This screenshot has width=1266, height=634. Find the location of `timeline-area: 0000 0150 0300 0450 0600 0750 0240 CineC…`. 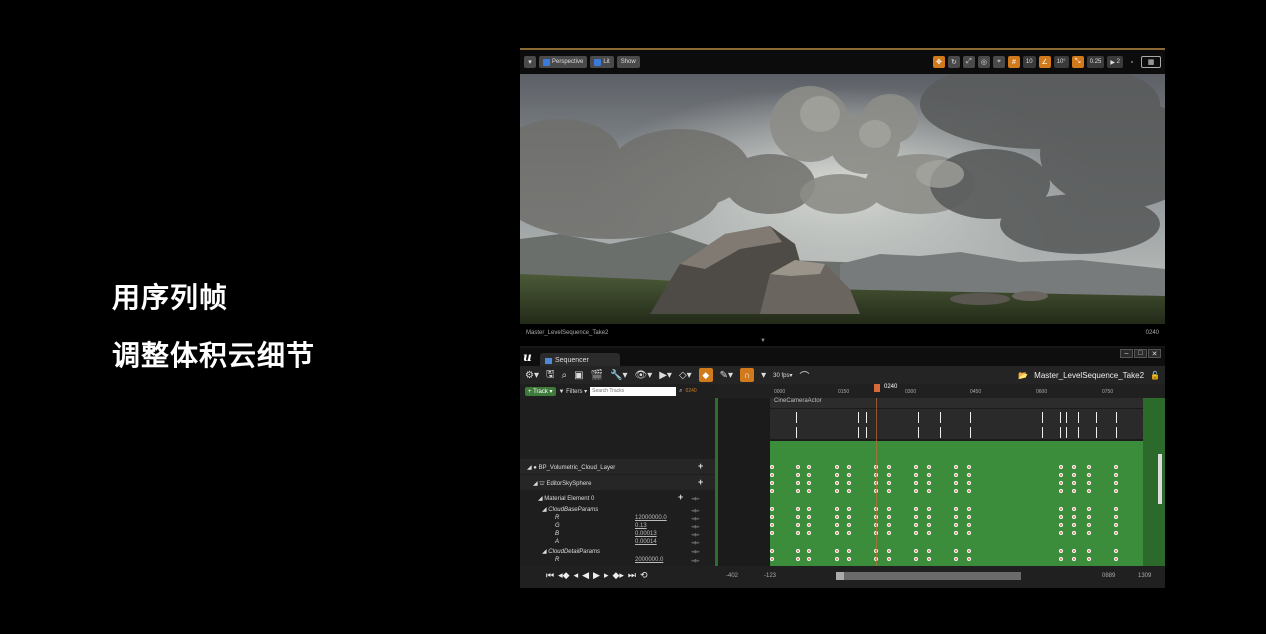

timeline-area: 0000 0150 0300 0450 0600 0750 0240 CineC… is located at coordinates (941, 475).